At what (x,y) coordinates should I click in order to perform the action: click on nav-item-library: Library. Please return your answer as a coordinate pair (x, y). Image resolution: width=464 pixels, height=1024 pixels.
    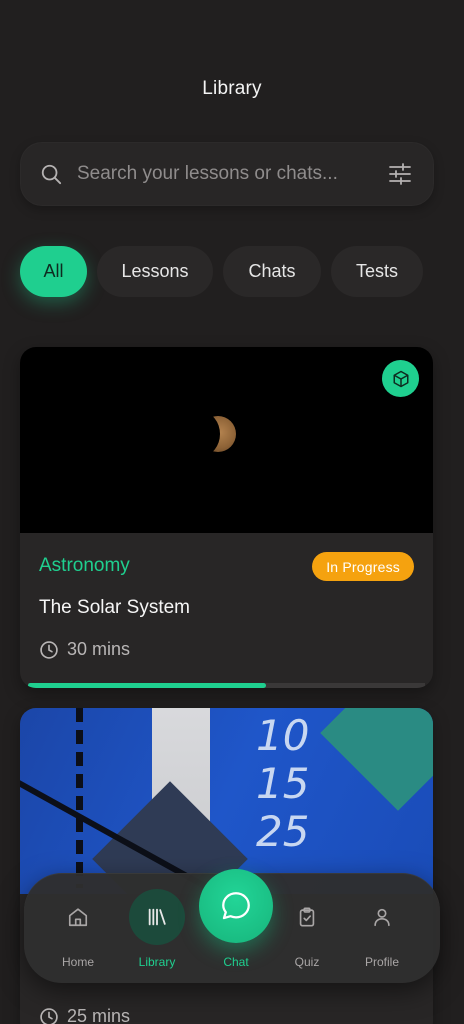
    Looking at the image, I should click on (157, 928).